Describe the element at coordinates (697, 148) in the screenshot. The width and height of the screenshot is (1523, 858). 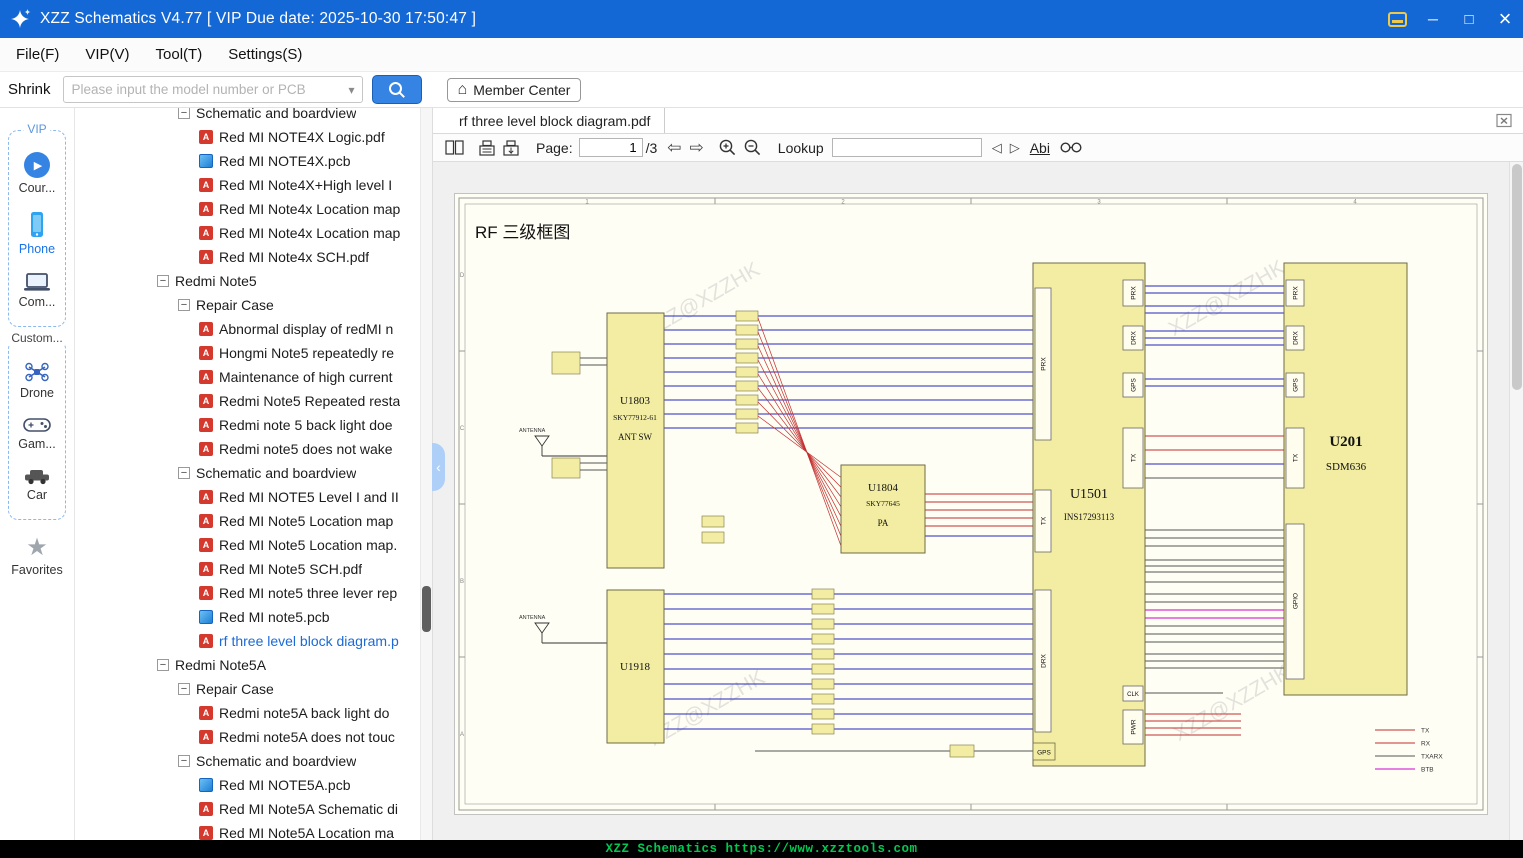
I see `next-page-button: ⇨` at that location.